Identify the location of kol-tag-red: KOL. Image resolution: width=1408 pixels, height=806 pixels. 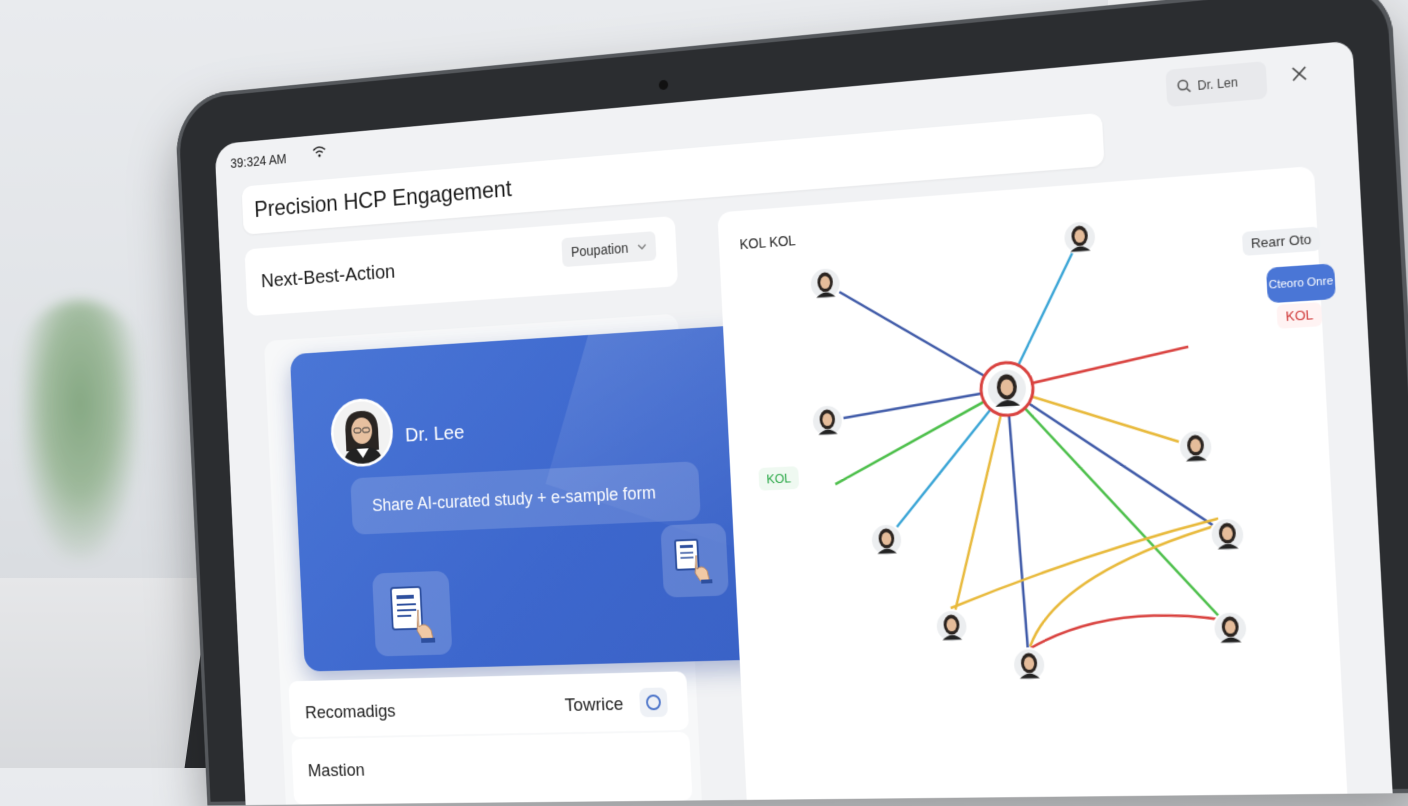
(1299, 315).